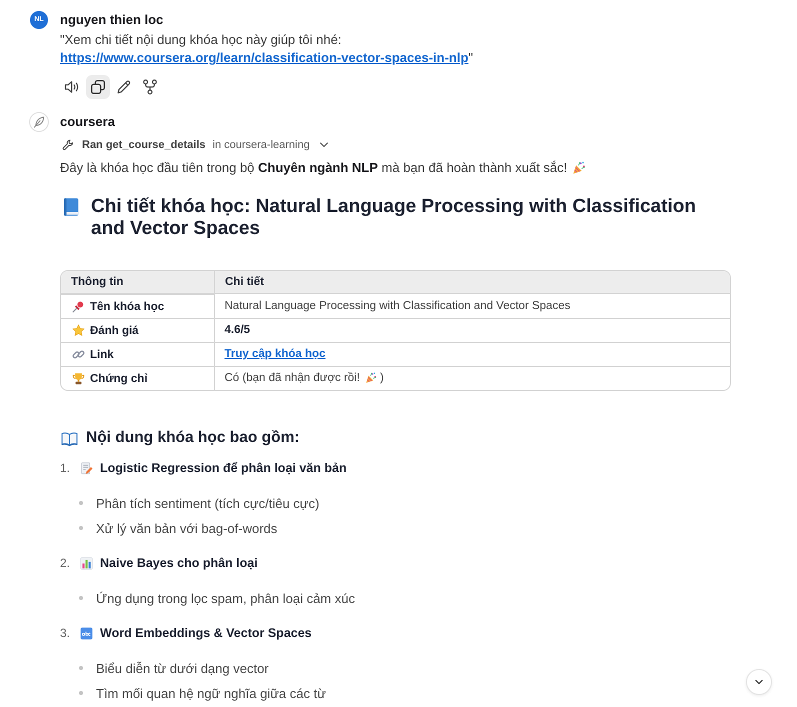 The height and width of the screenshot is (707, 797). I want to click on column-header: Chi tiết, so click(244, 282).